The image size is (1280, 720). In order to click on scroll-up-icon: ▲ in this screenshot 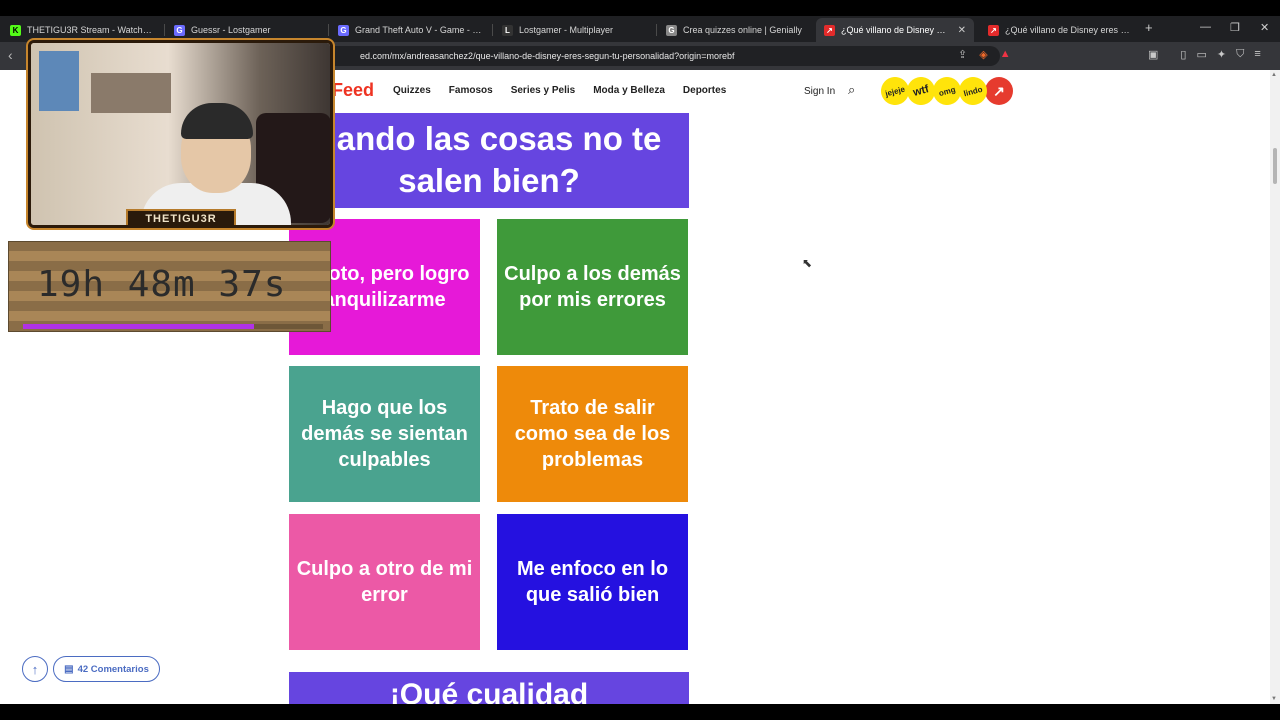, I will do `click(1274, 75)`.